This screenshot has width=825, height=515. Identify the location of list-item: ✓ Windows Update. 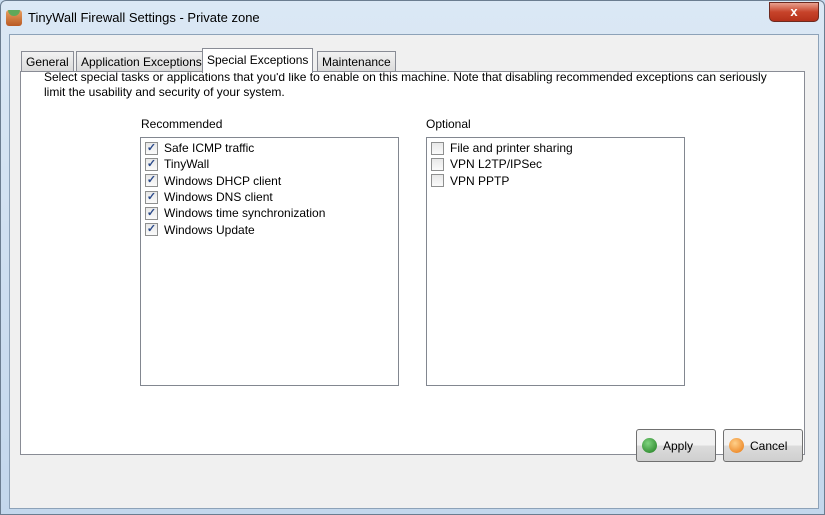
(269, 229).